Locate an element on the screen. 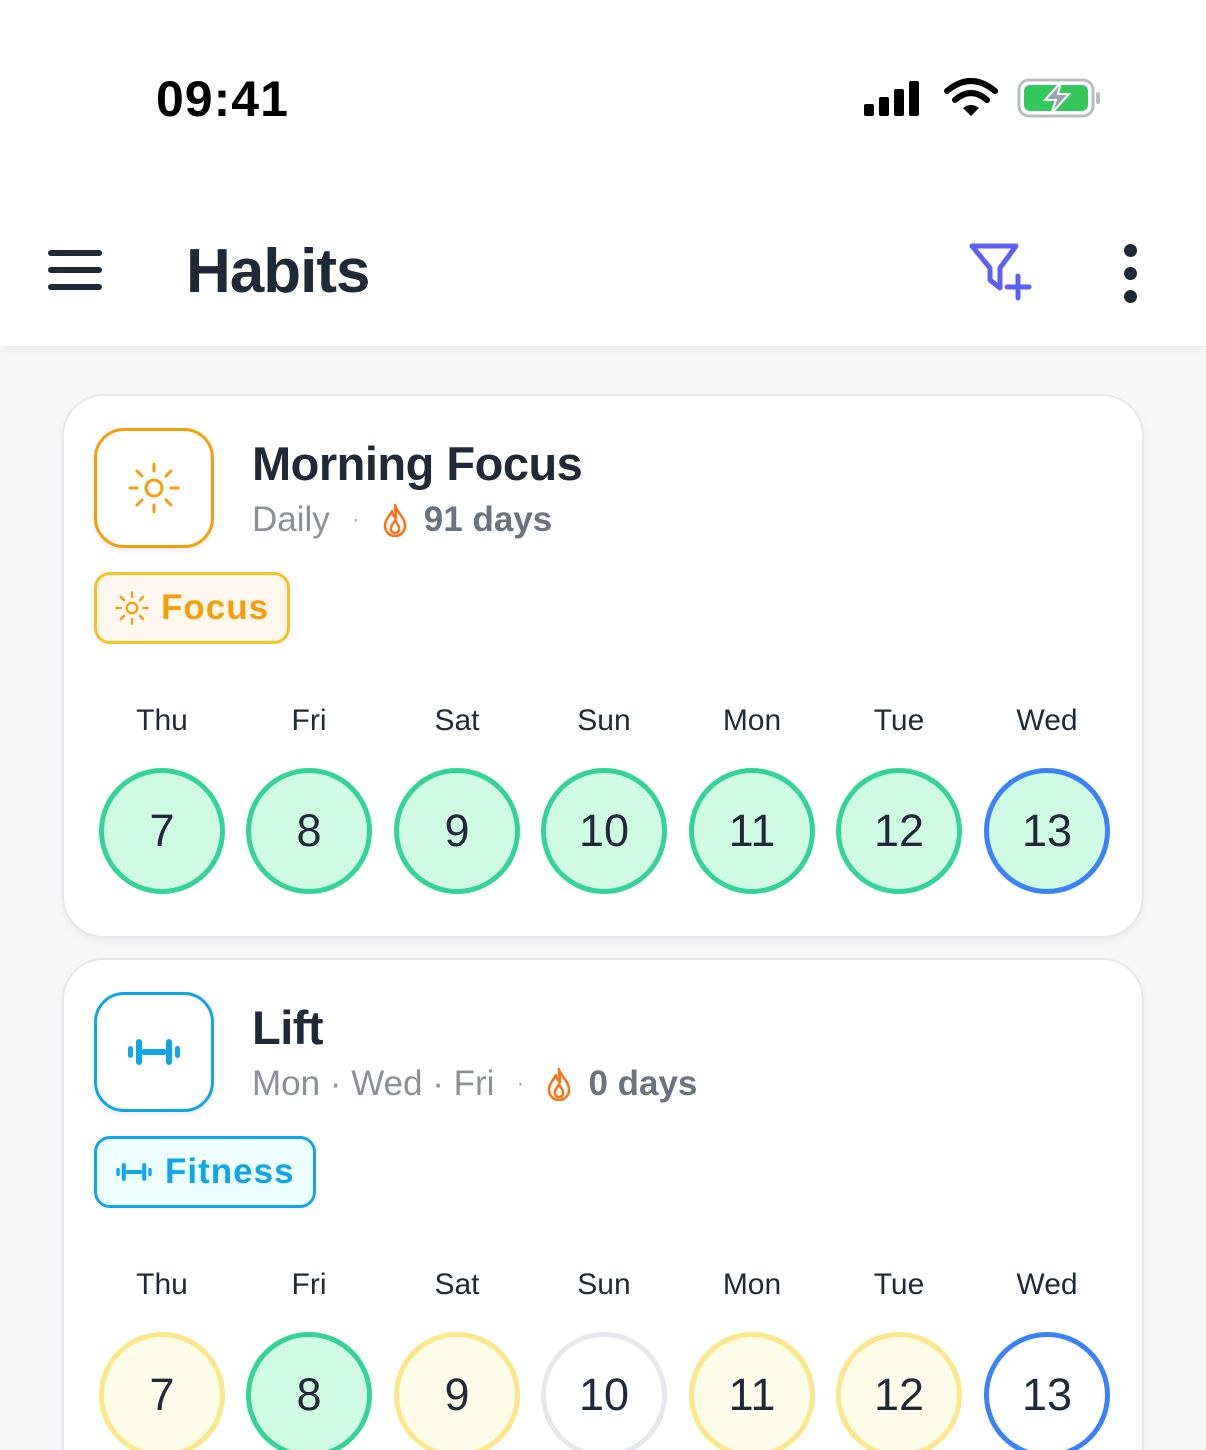 This screenshot has height=1450, width=1206. habit-streak: 0 days is located at coordinates (643, 1083).